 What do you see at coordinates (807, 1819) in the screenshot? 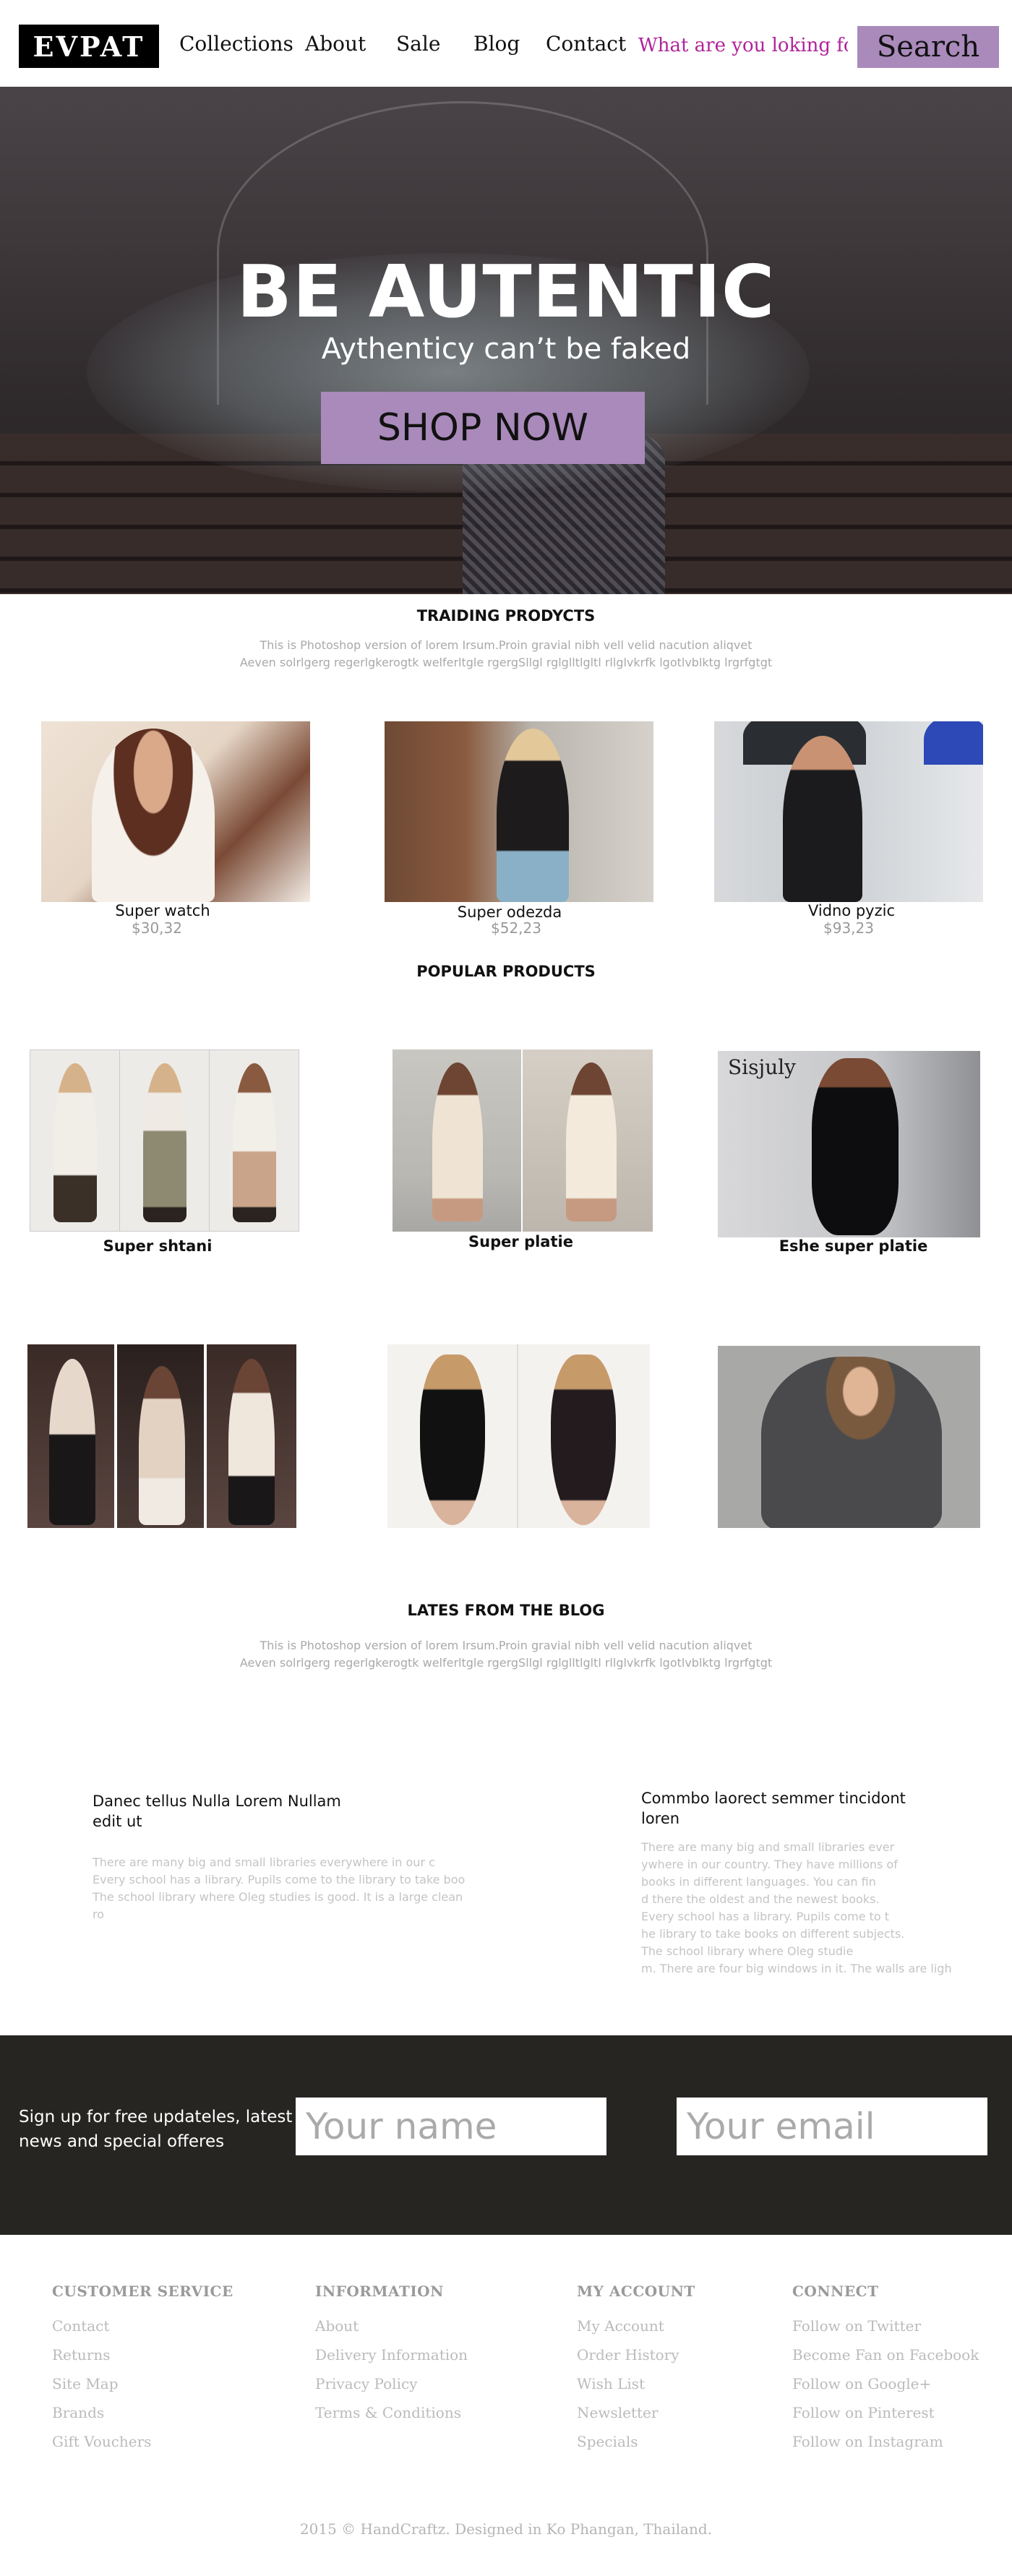
I see `blog-post-title-line2: loren` at bounding box center [807, 1819].